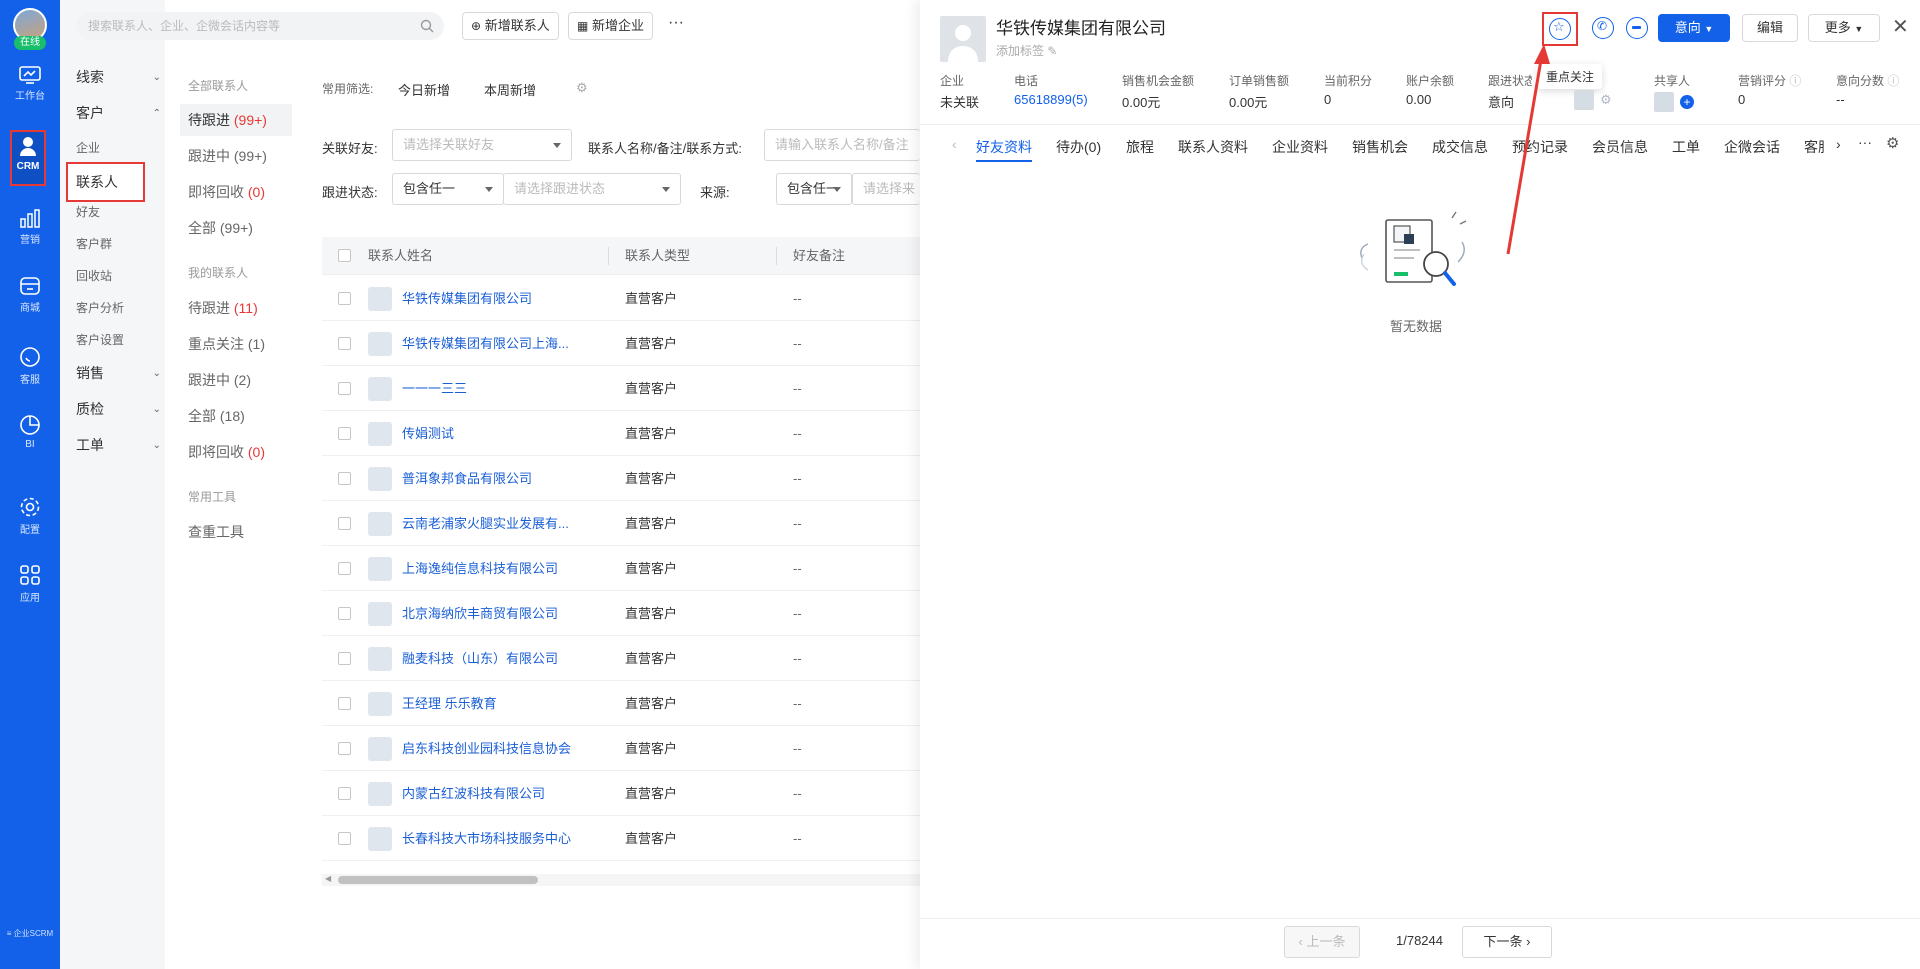 This screenshot has height=969, width=1920. I want to click on contact-name-link: 长春科技大市场科技服务中心, so click(492, 838).